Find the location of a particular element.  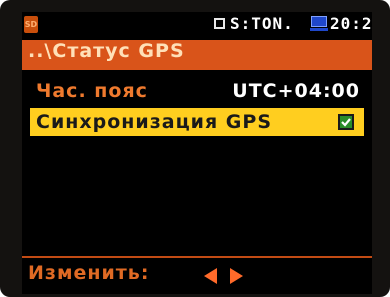

arrow-right-icon is located at coordinates (236, 276).